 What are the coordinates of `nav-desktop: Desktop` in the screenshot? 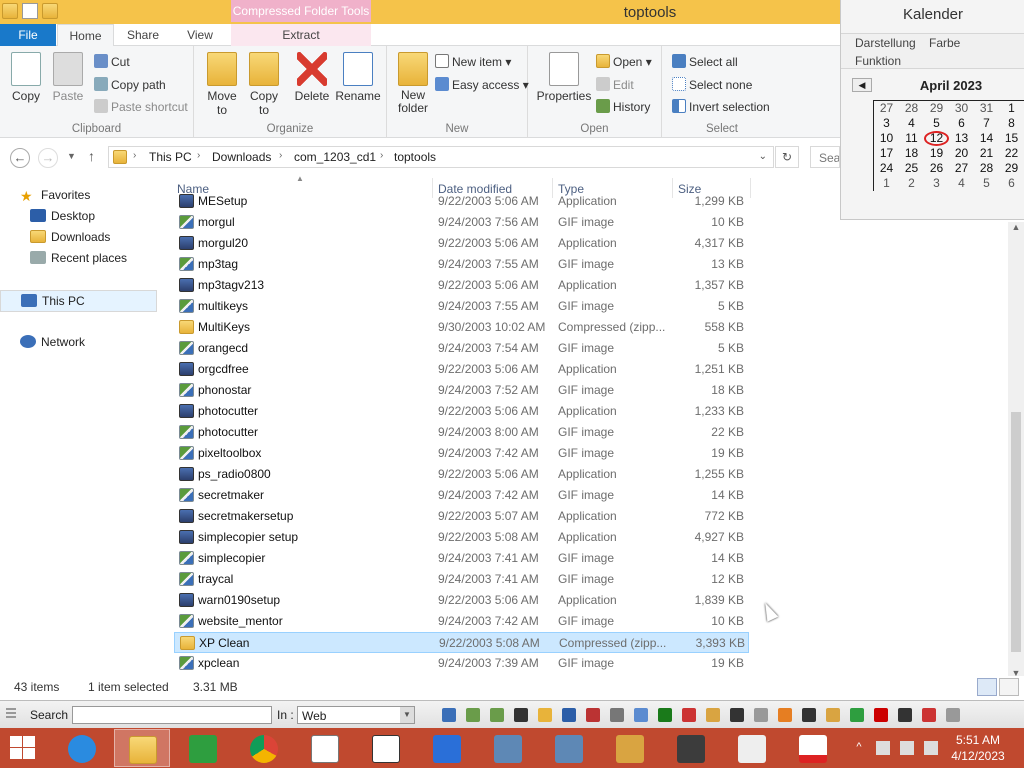 It's located at (62, 216).